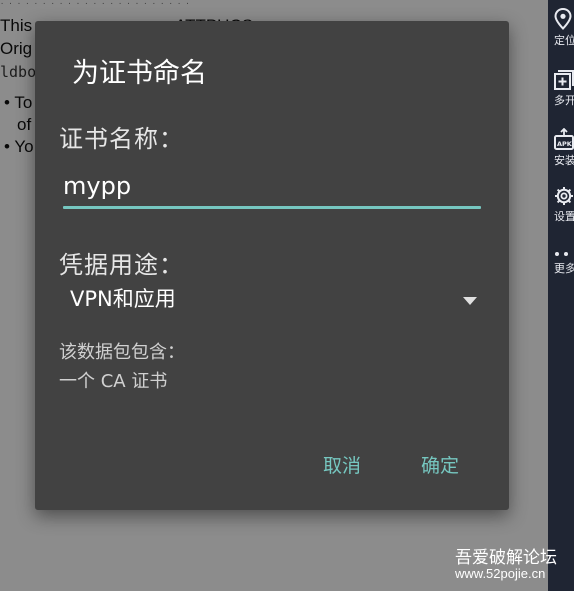 This screenshot has width=574, height=591. What do you see at coordinates (500, 573) in the screenshot?
I see `watermark-url: www.52pojie.cn` at bounding box center [500, 573].